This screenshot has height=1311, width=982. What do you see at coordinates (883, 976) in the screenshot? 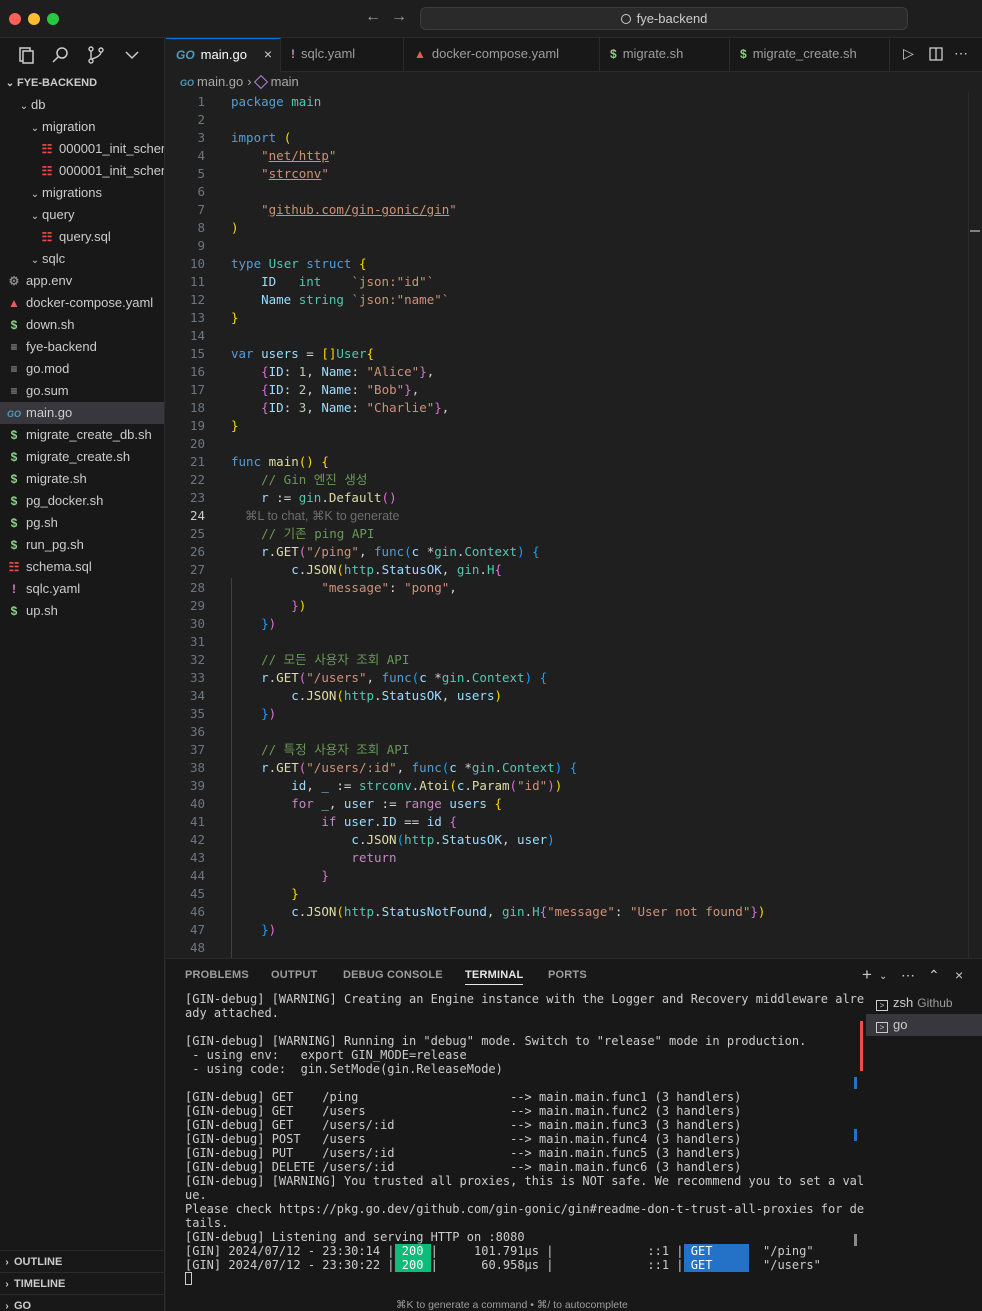
I see `chevron-down-icon: ⌄` at bounding box center [883, 976].